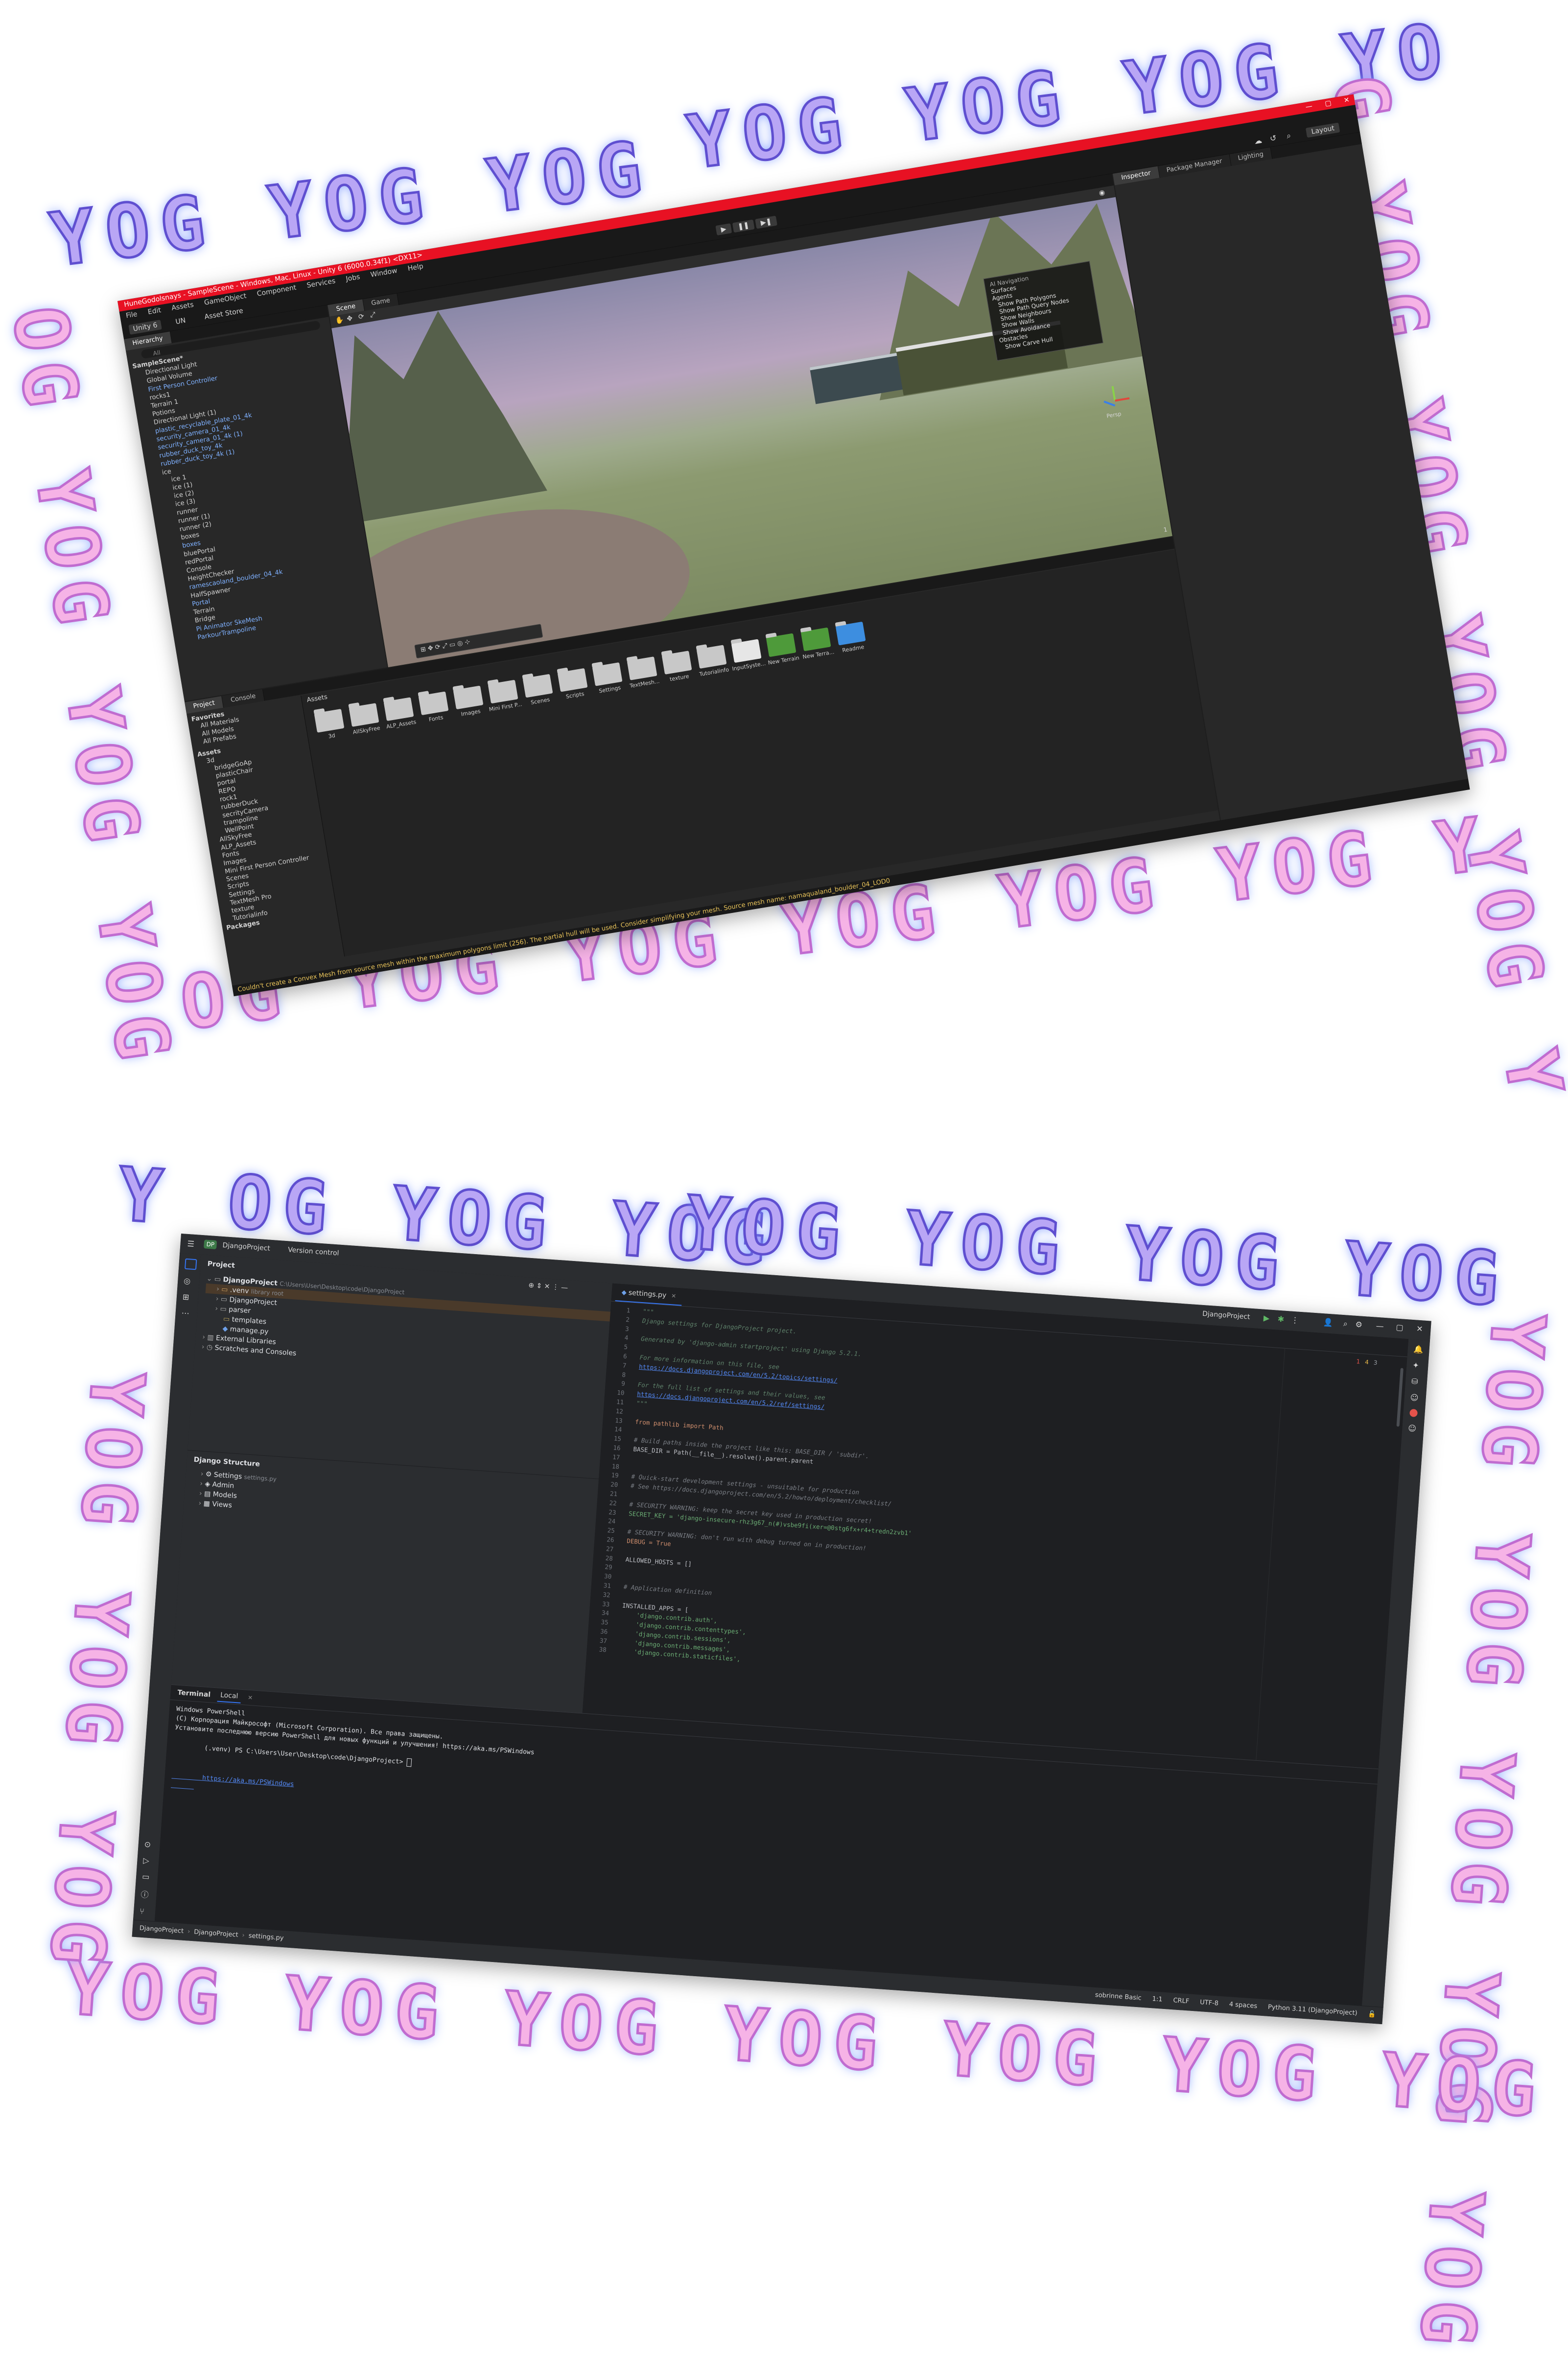  What do you see at coordinates (191, 1244) in the screenshot?
I see `main-menu-icon: ☰` at bounding box center [191, 1244].